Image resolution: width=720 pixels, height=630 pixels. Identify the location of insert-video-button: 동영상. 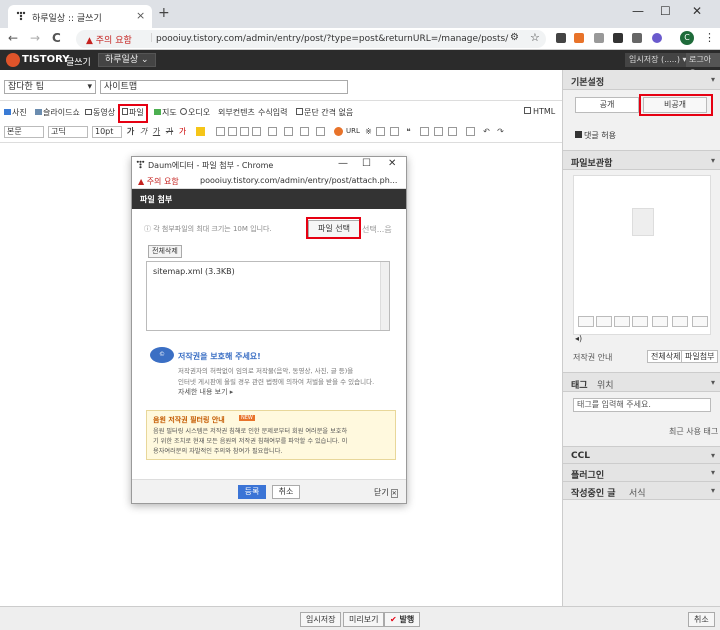
(100, 112).